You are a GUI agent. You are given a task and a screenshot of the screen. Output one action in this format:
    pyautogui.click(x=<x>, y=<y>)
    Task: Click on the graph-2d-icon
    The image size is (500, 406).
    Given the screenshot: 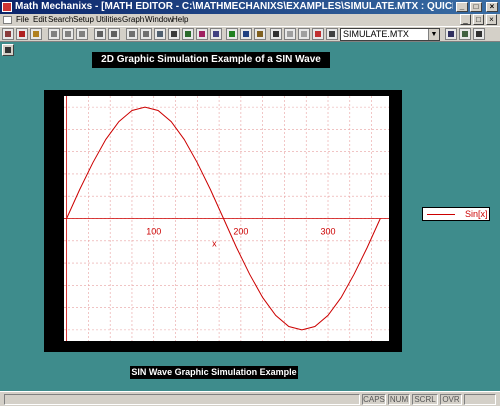 What is the action you would take?
    pyautogui.click(x=232, y=34)
    